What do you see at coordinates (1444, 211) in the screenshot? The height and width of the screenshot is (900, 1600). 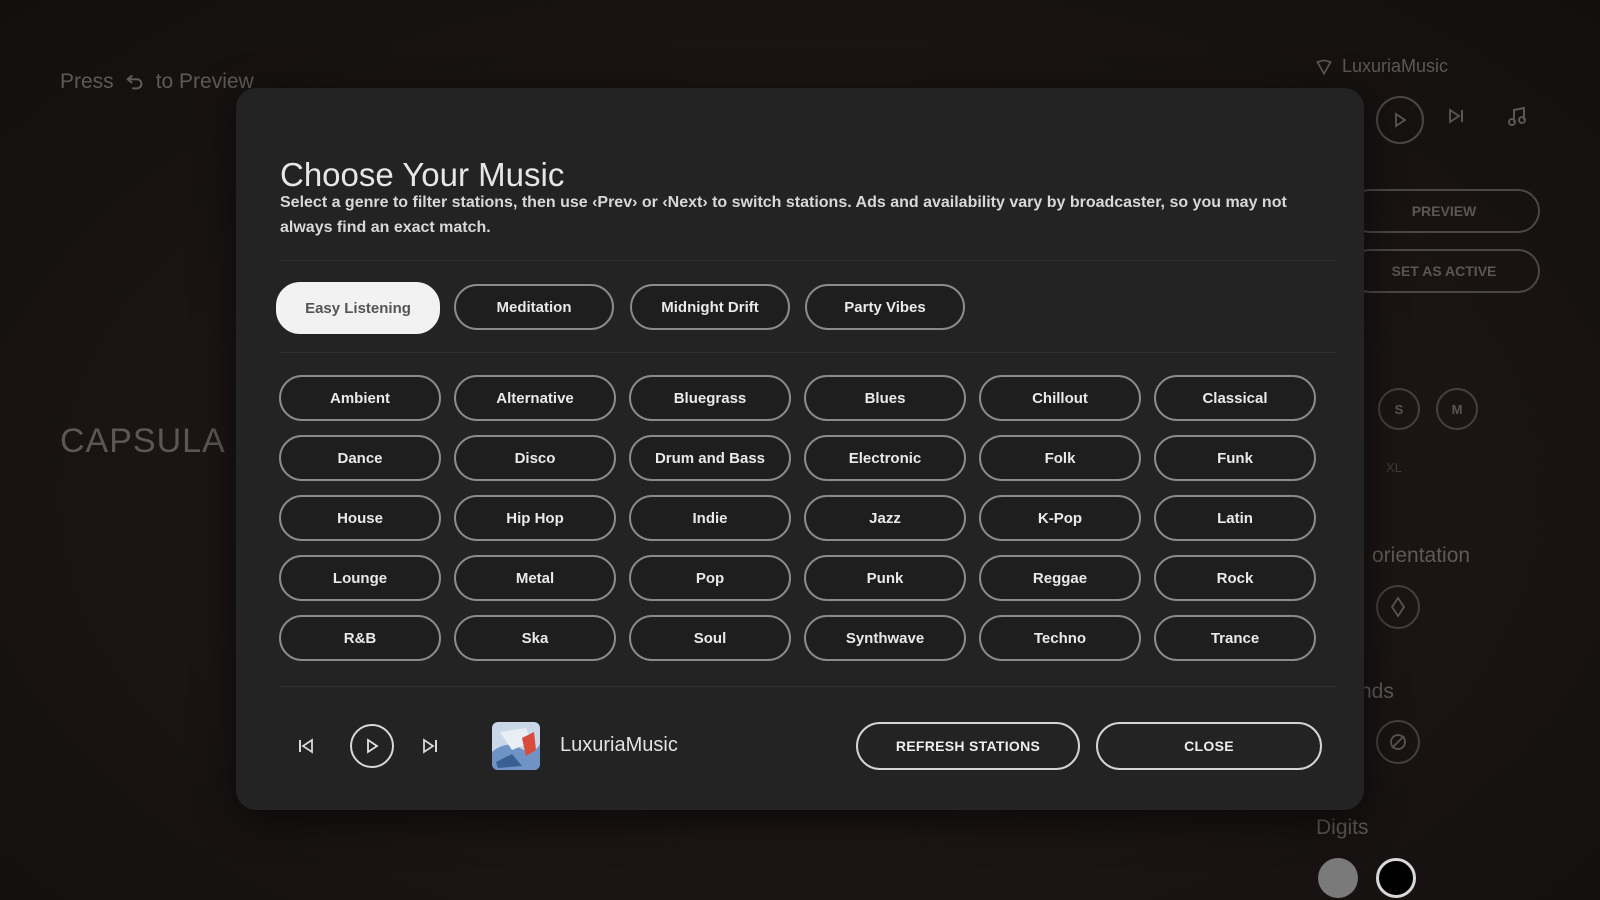 I see `side-preview-button: PREVIEW` at bounding box center [1444, 211].